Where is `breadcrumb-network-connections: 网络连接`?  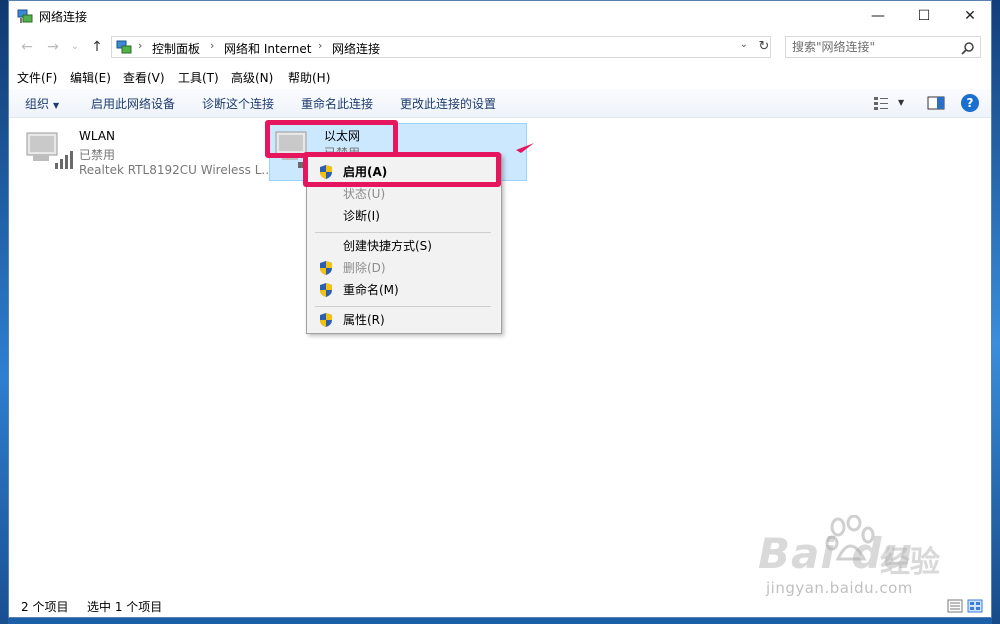 breadcrumb-network-connections: 网络连接 is located at coordinates (356, 48).